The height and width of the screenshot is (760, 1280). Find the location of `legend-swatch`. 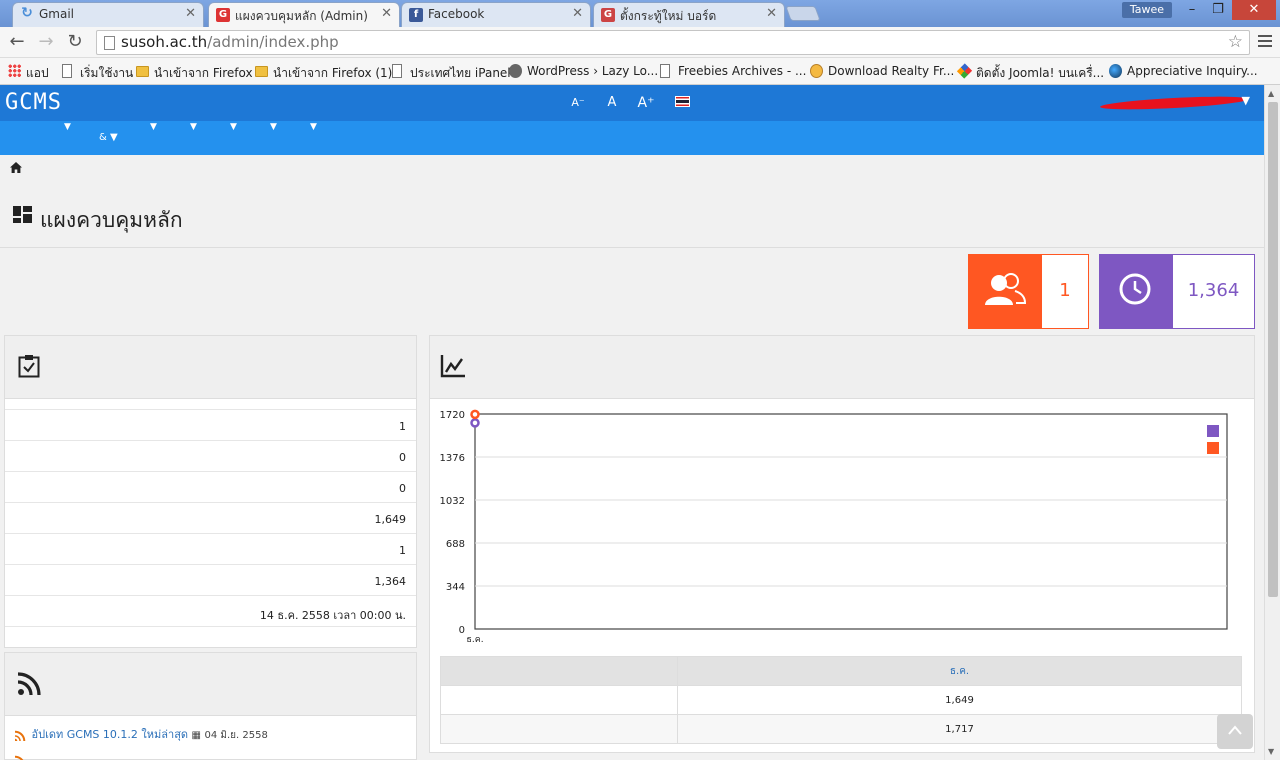

legend-swatch is located at coordinates (1213, 431).